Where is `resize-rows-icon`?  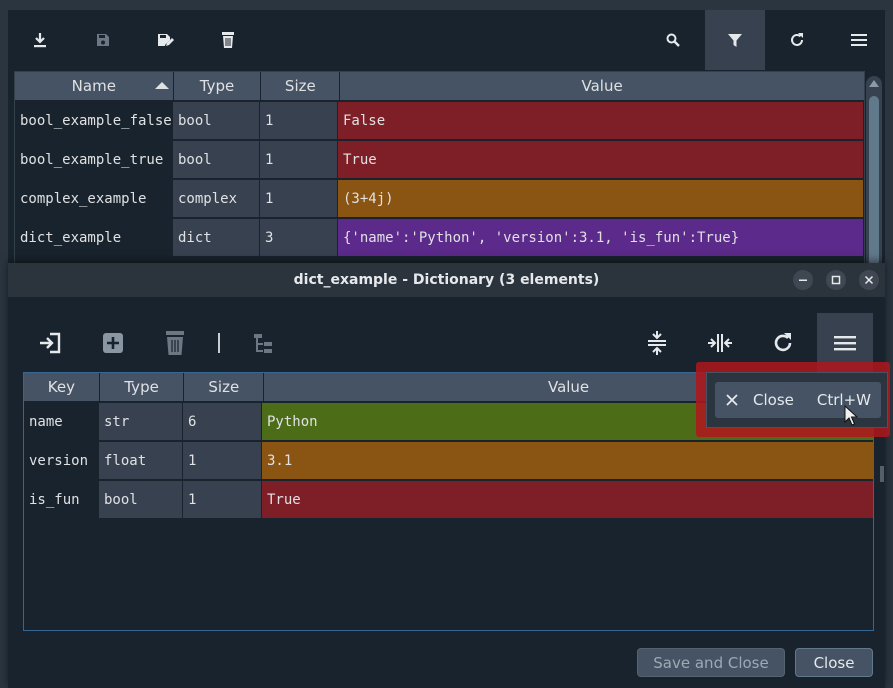
resize-rows-icon is located at coordinates (657, 343).